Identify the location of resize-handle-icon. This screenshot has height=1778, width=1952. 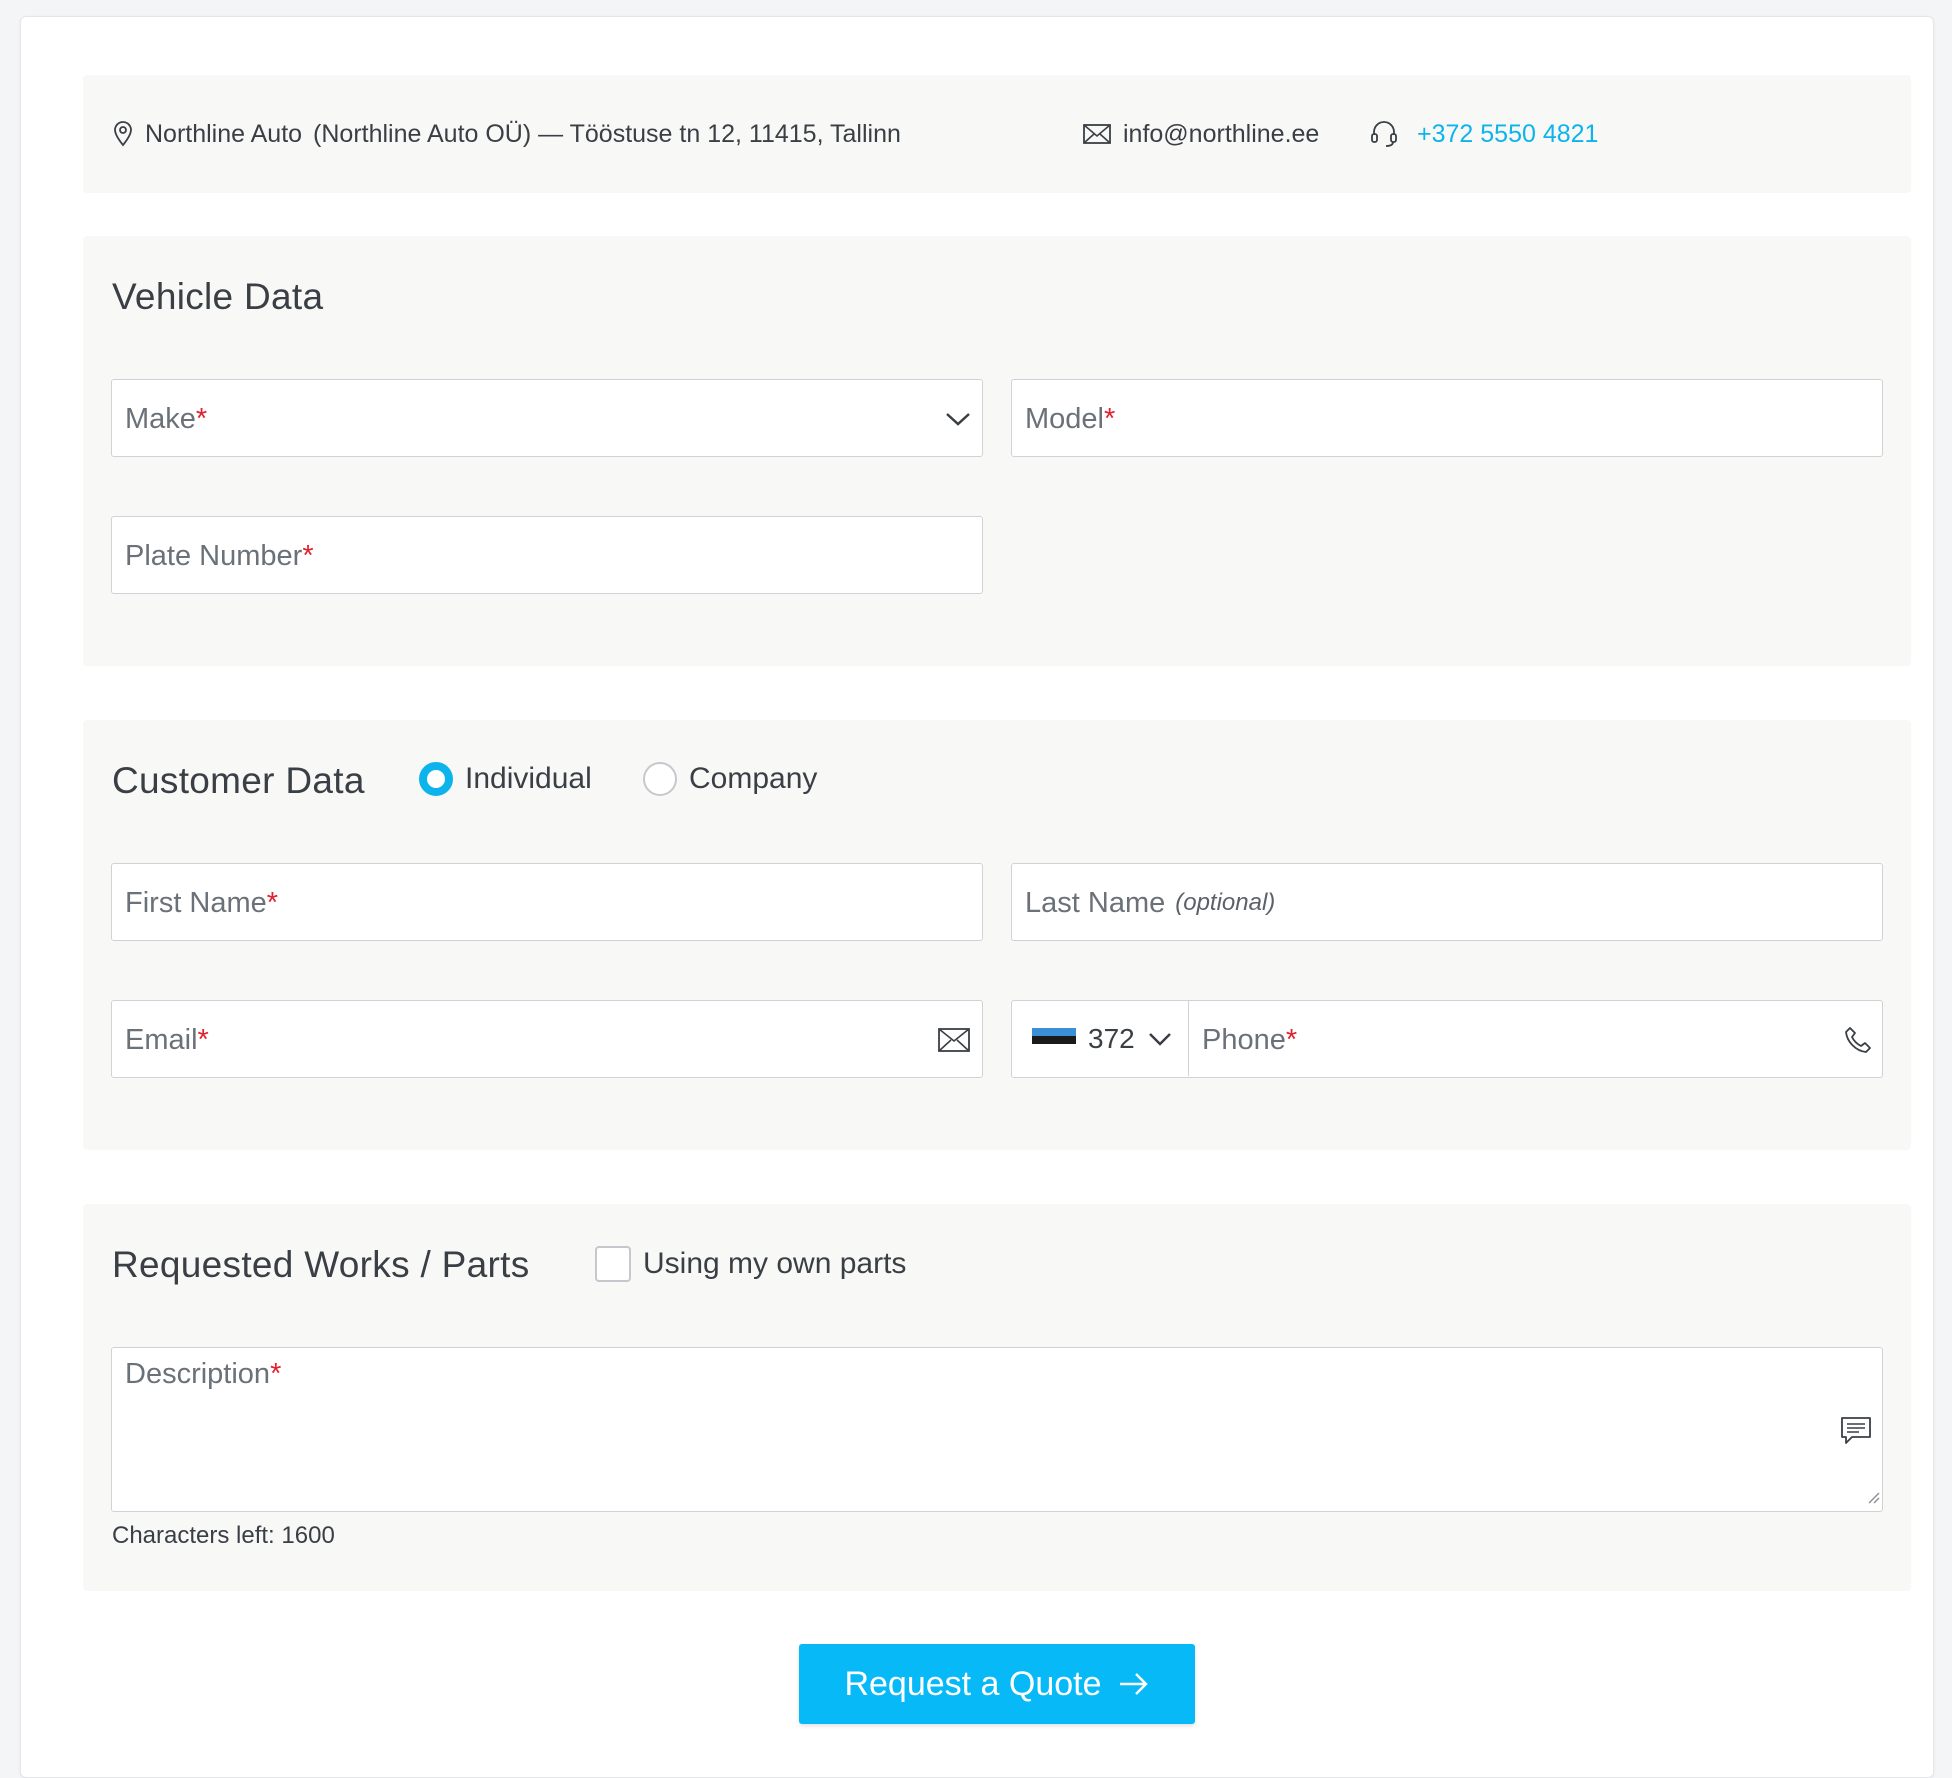
(1873, 1499).